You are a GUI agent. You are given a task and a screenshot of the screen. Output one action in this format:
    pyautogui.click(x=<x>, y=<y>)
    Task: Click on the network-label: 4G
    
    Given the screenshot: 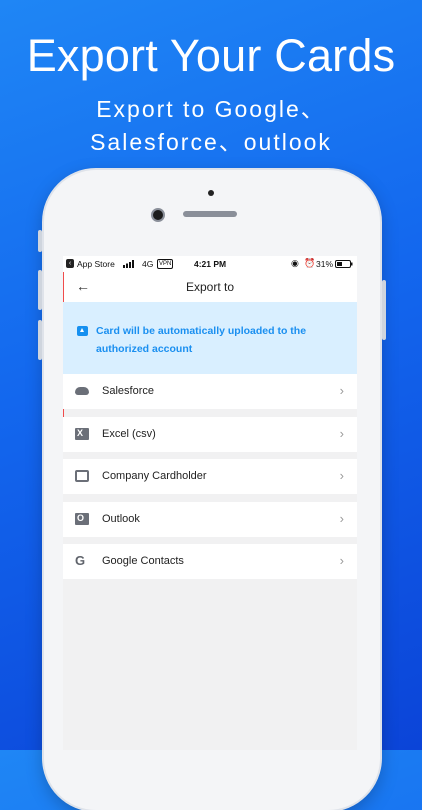 What is the action you would take?
    pyautogui.click(x=148, y=264)
    